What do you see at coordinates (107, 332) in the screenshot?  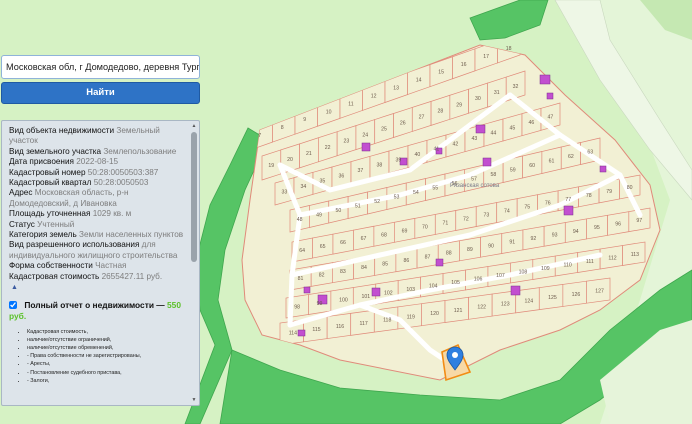 I see `report-item: Кадастровая стоимость,` at bounding box center [107, 332].